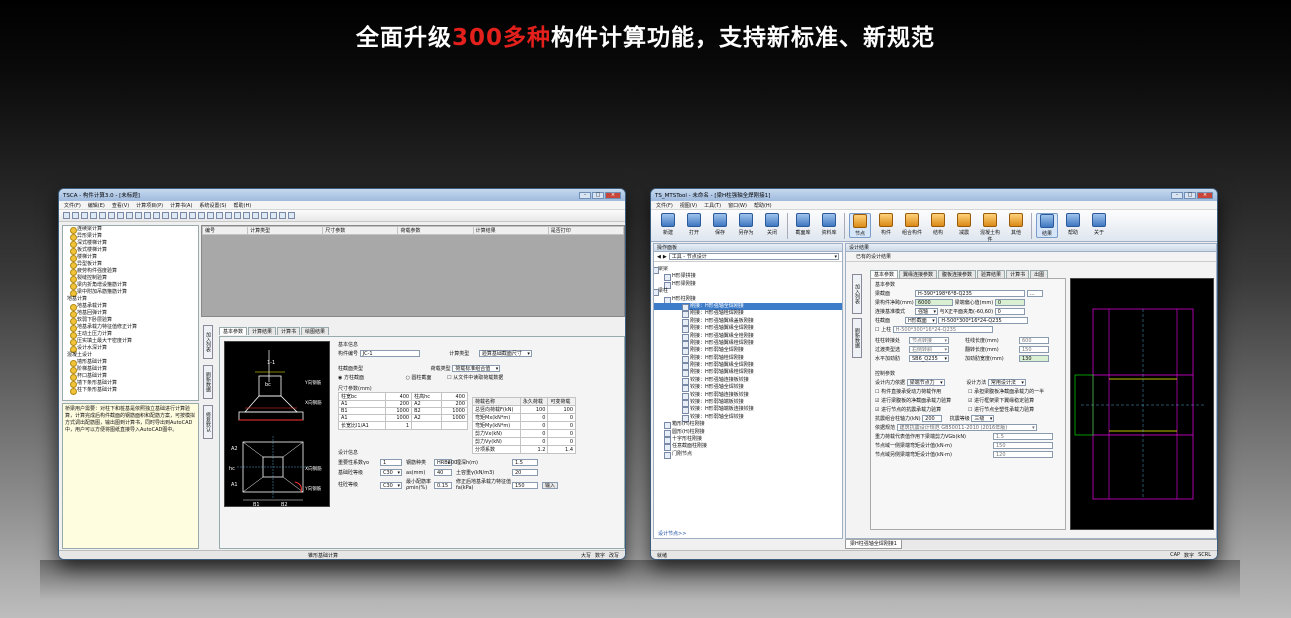  What do you see at coordinates (886, 224) in the screenshot?
I see `ribbon-button: 构件` at bounding box center [886, 224].